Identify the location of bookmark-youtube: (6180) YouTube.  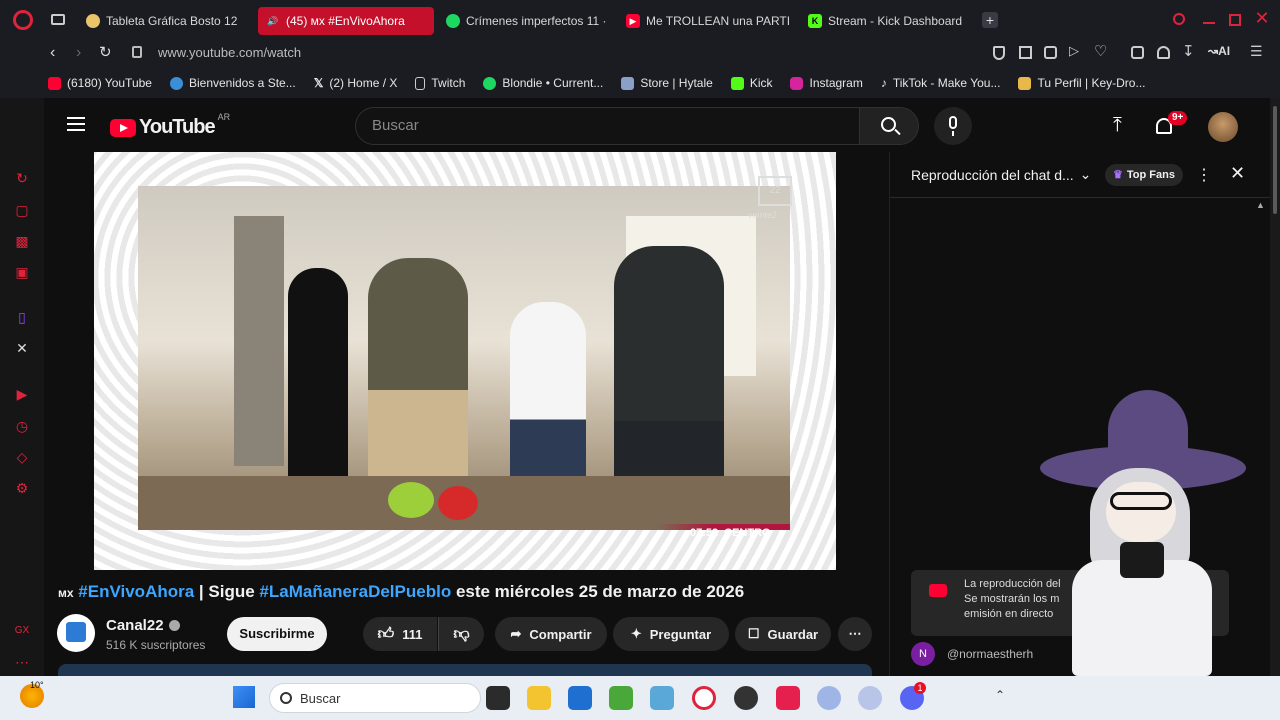
(100, 83).